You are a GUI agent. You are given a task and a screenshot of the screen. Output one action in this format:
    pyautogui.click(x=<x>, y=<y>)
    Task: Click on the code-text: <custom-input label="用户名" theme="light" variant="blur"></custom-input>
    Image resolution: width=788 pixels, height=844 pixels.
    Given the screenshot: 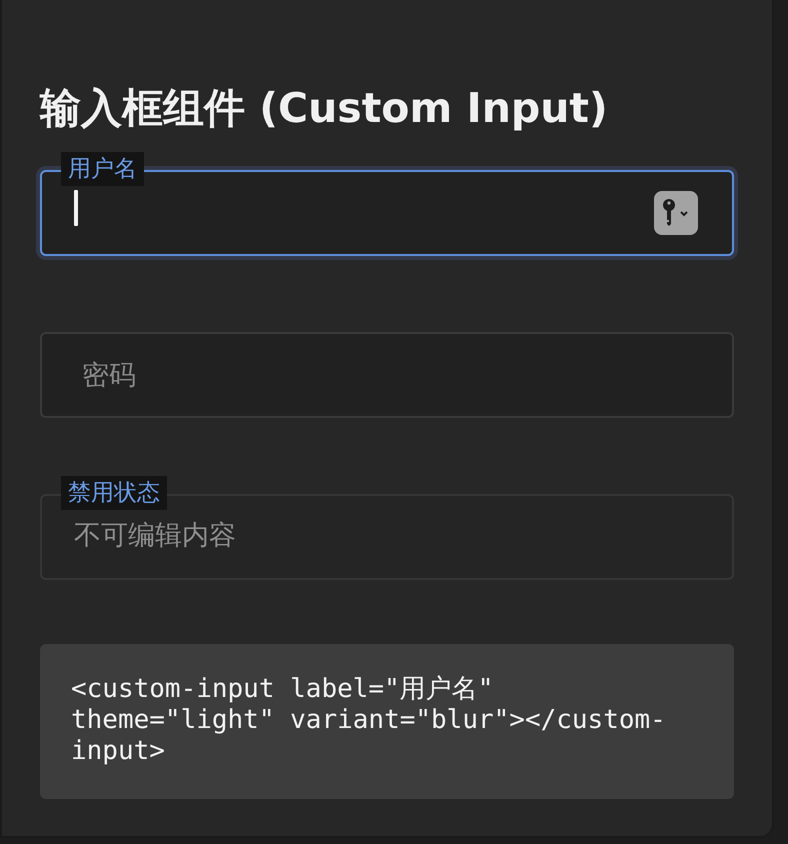 What is the action you would take?
    pyautogui.click(x=369, y=721)
    